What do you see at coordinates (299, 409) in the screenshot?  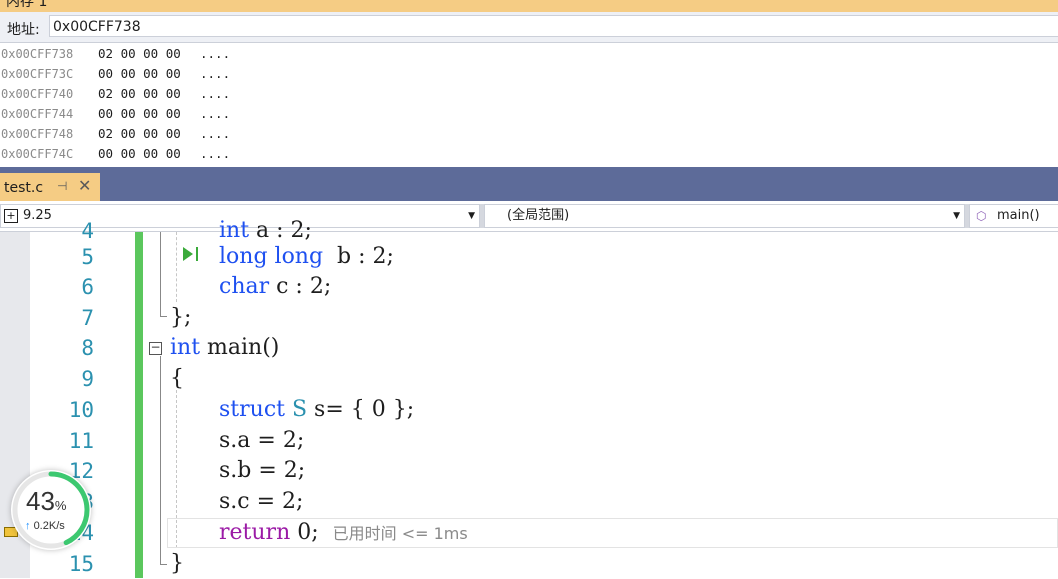 I see `code-type: S` at bounding box center [299, 409].